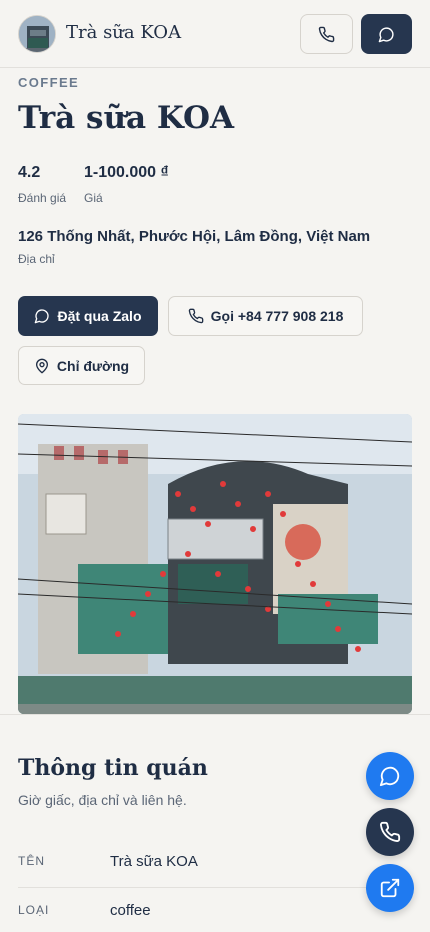  What do you see at coordinates (215, 714) in the screenshot?
I see `section-divider` at bounding box center [215, 714].